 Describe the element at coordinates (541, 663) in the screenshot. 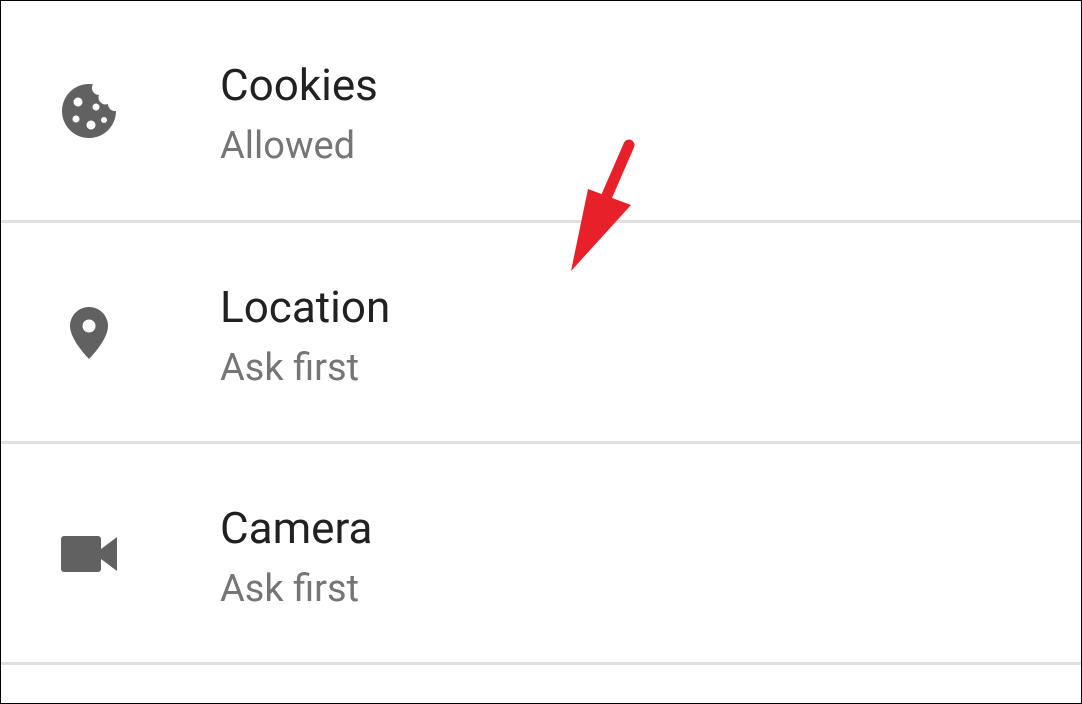

I see `divider` at that location.